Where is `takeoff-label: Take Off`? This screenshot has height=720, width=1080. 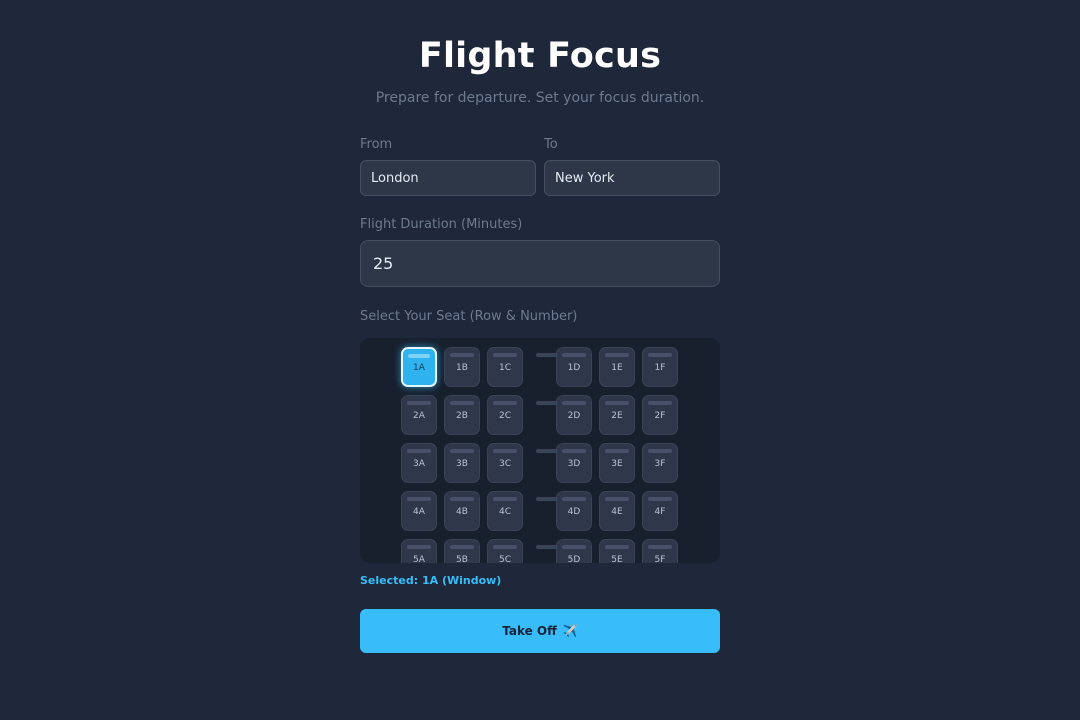
takeoff-label: Take Off is located at coordinates (529, 631).